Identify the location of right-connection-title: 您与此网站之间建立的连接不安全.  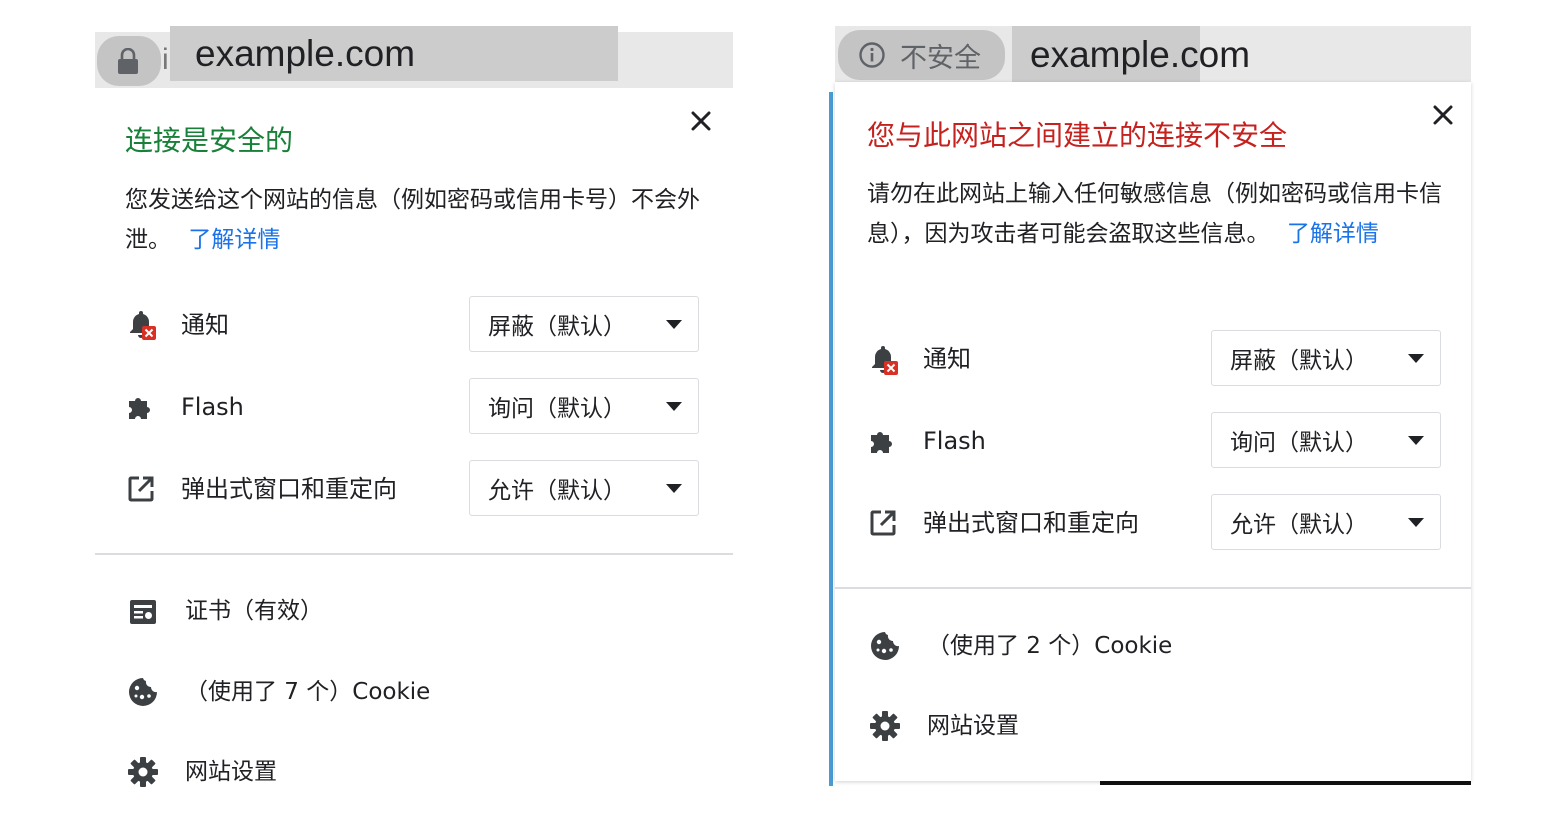
(1077, 135).